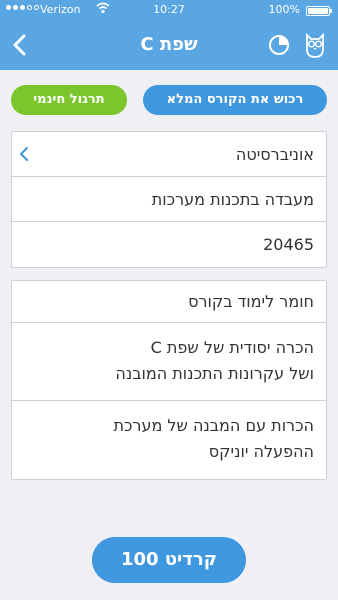 This screenshot has height=600, width=338. Describe the element at coordinates (232, 199) in the screenshot. I see `lab-label: מעבדה בתכנות מערכות` at that location.